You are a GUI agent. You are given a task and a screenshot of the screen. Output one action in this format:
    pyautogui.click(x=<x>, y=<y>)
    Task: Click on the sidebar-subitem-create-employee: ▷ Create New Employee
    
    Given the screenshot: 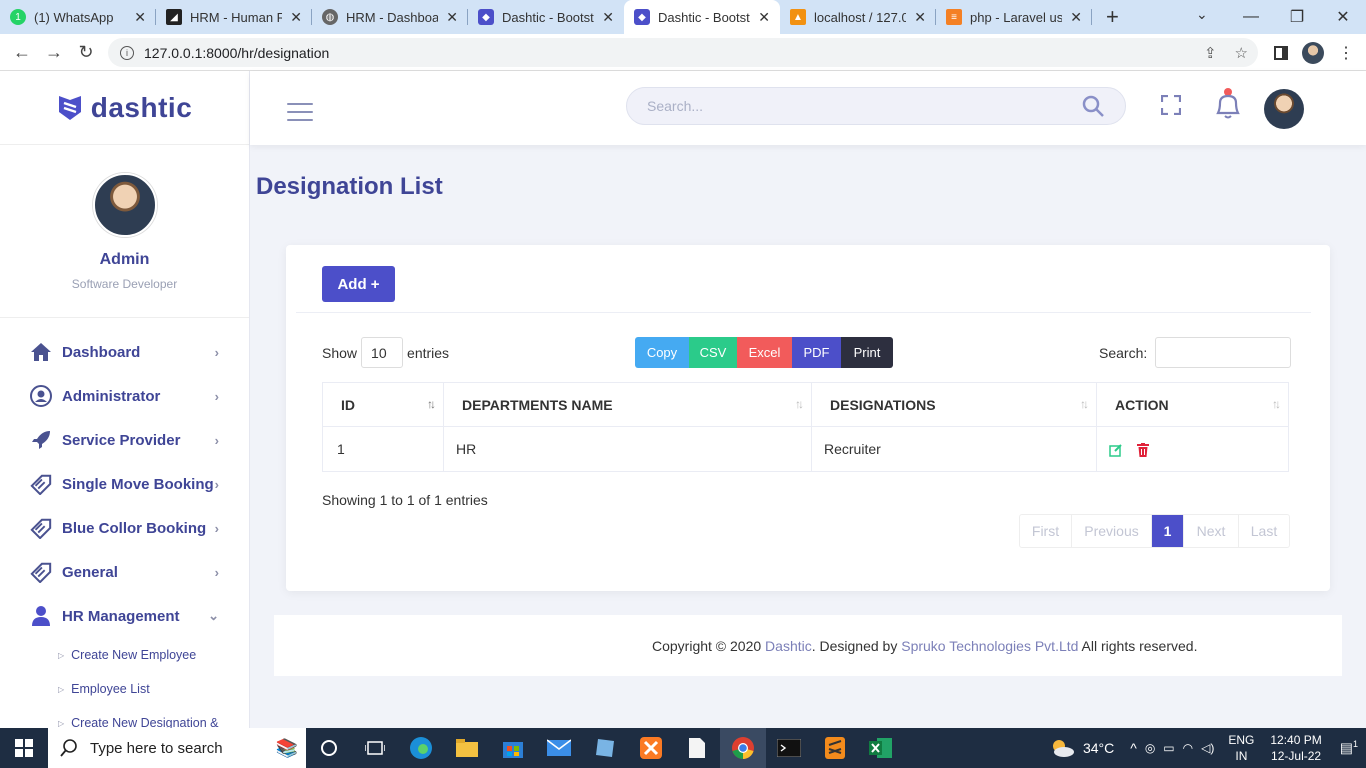 What is the action you would take?
    pyautogui.click(x=124, y=655)
    